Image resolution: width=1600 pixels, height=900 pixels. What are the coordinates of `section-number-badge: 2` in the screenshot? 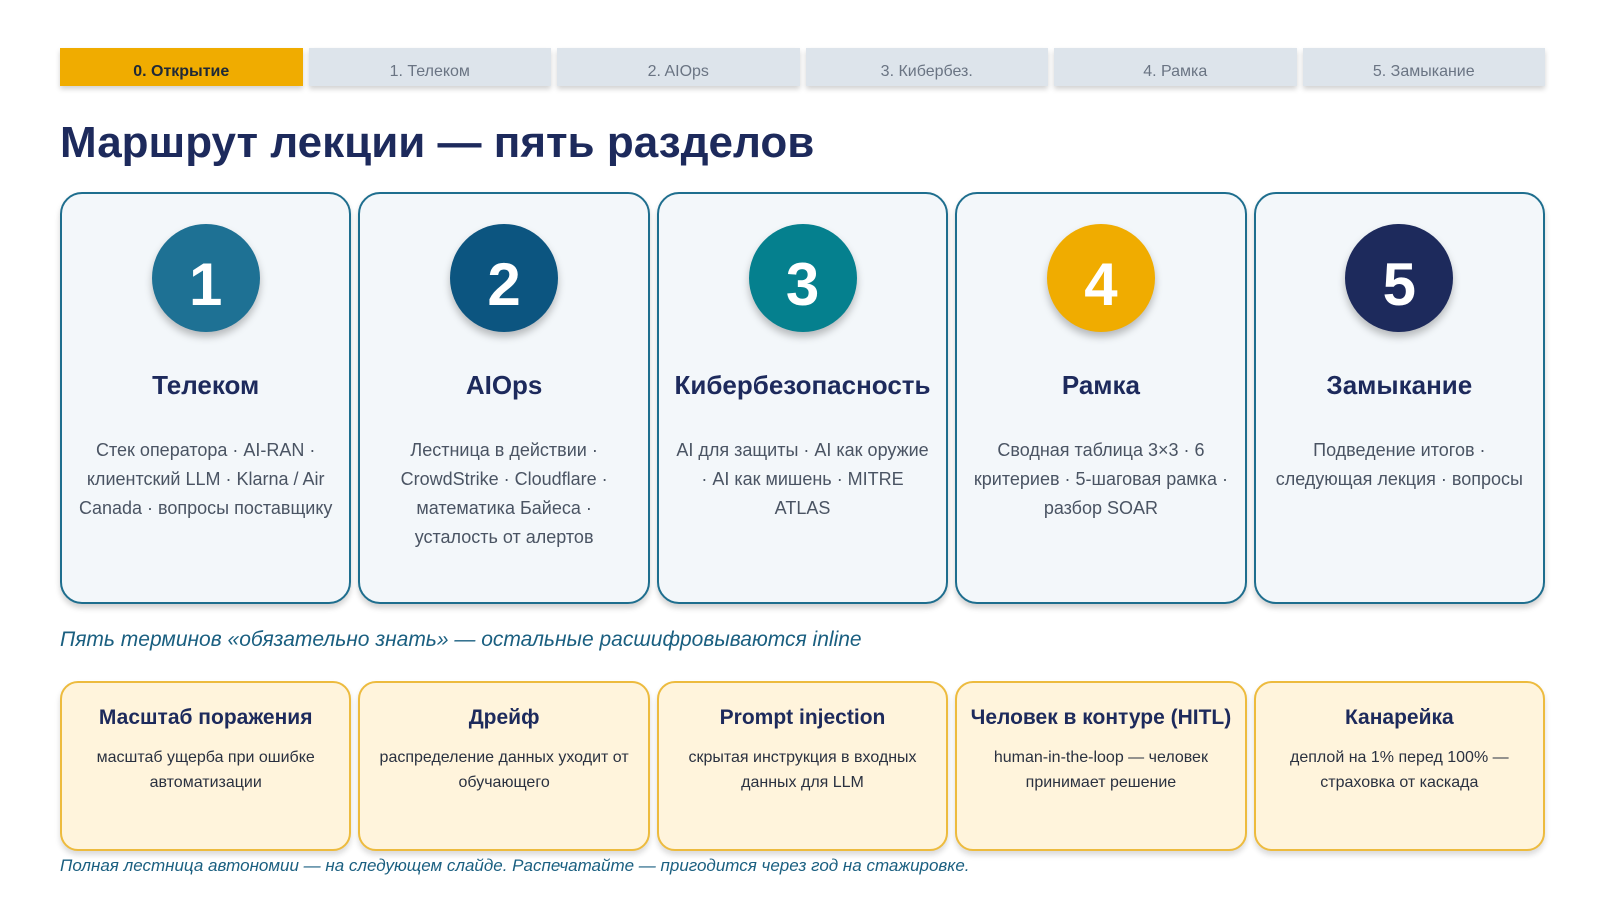 It's located at (504, 278).